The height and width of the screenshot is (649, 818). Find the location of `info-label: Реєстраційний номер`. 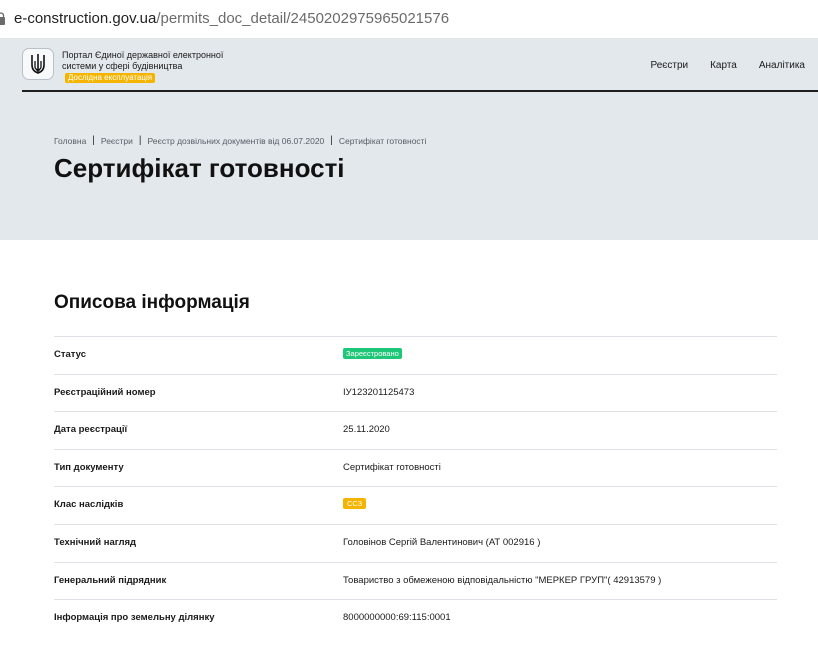

info-label: Реєстраційний номер is located at coordinates (105, 392).